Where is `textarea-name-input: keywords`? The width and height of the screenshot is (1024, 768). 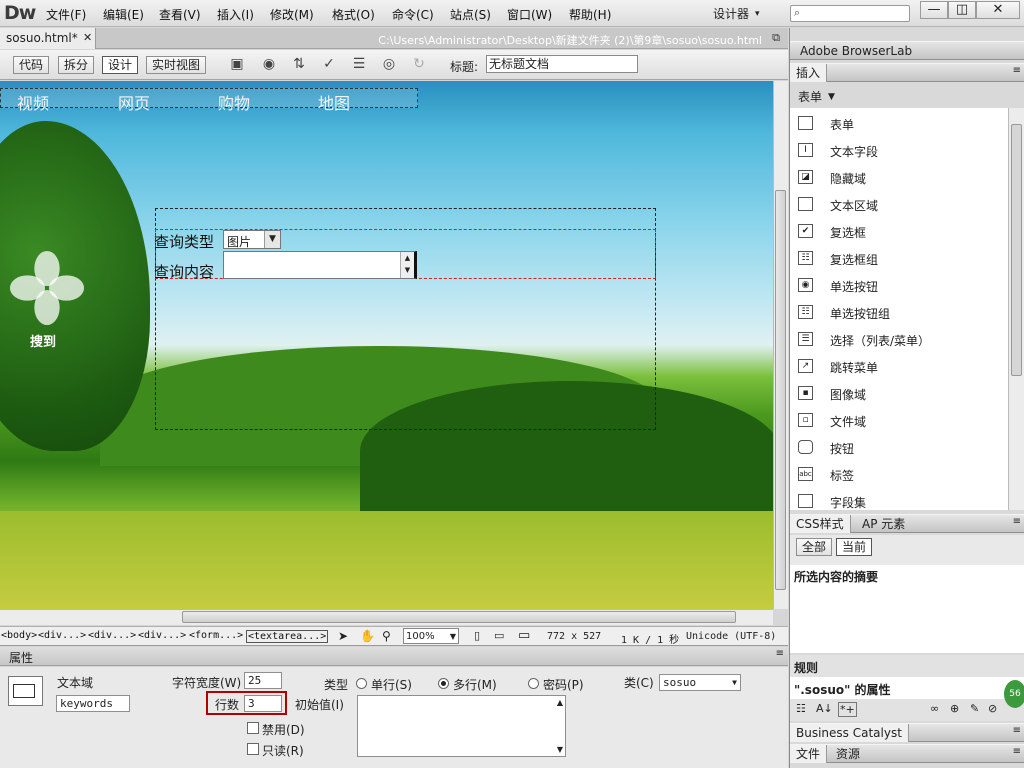 textarea-name-input: keywords is located at coordinates (93, 703).